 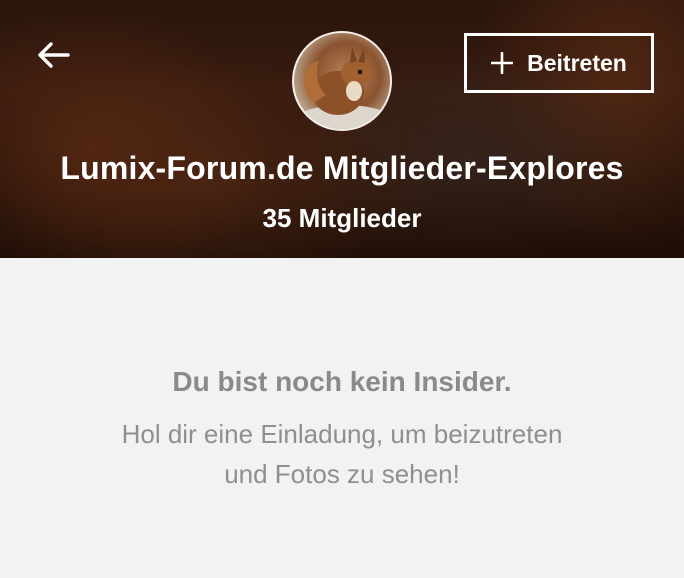 I want to click on back-button, so click(x=53, y=55).